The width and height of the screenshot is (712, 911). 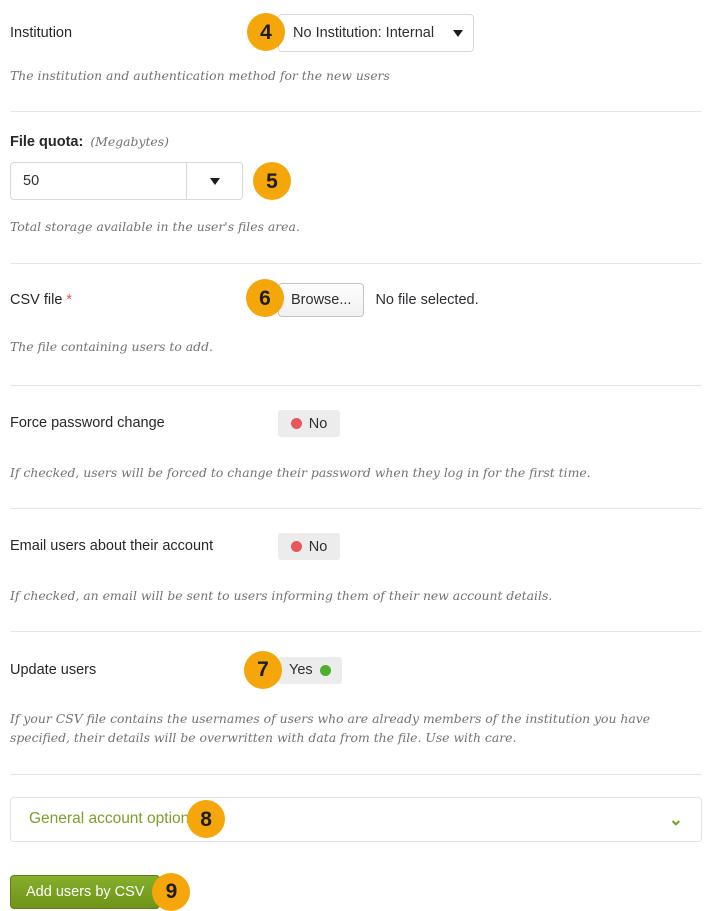 I want to click on field-file-quota: File quota: (Megabytes) 5, so click(x=356, y=156).